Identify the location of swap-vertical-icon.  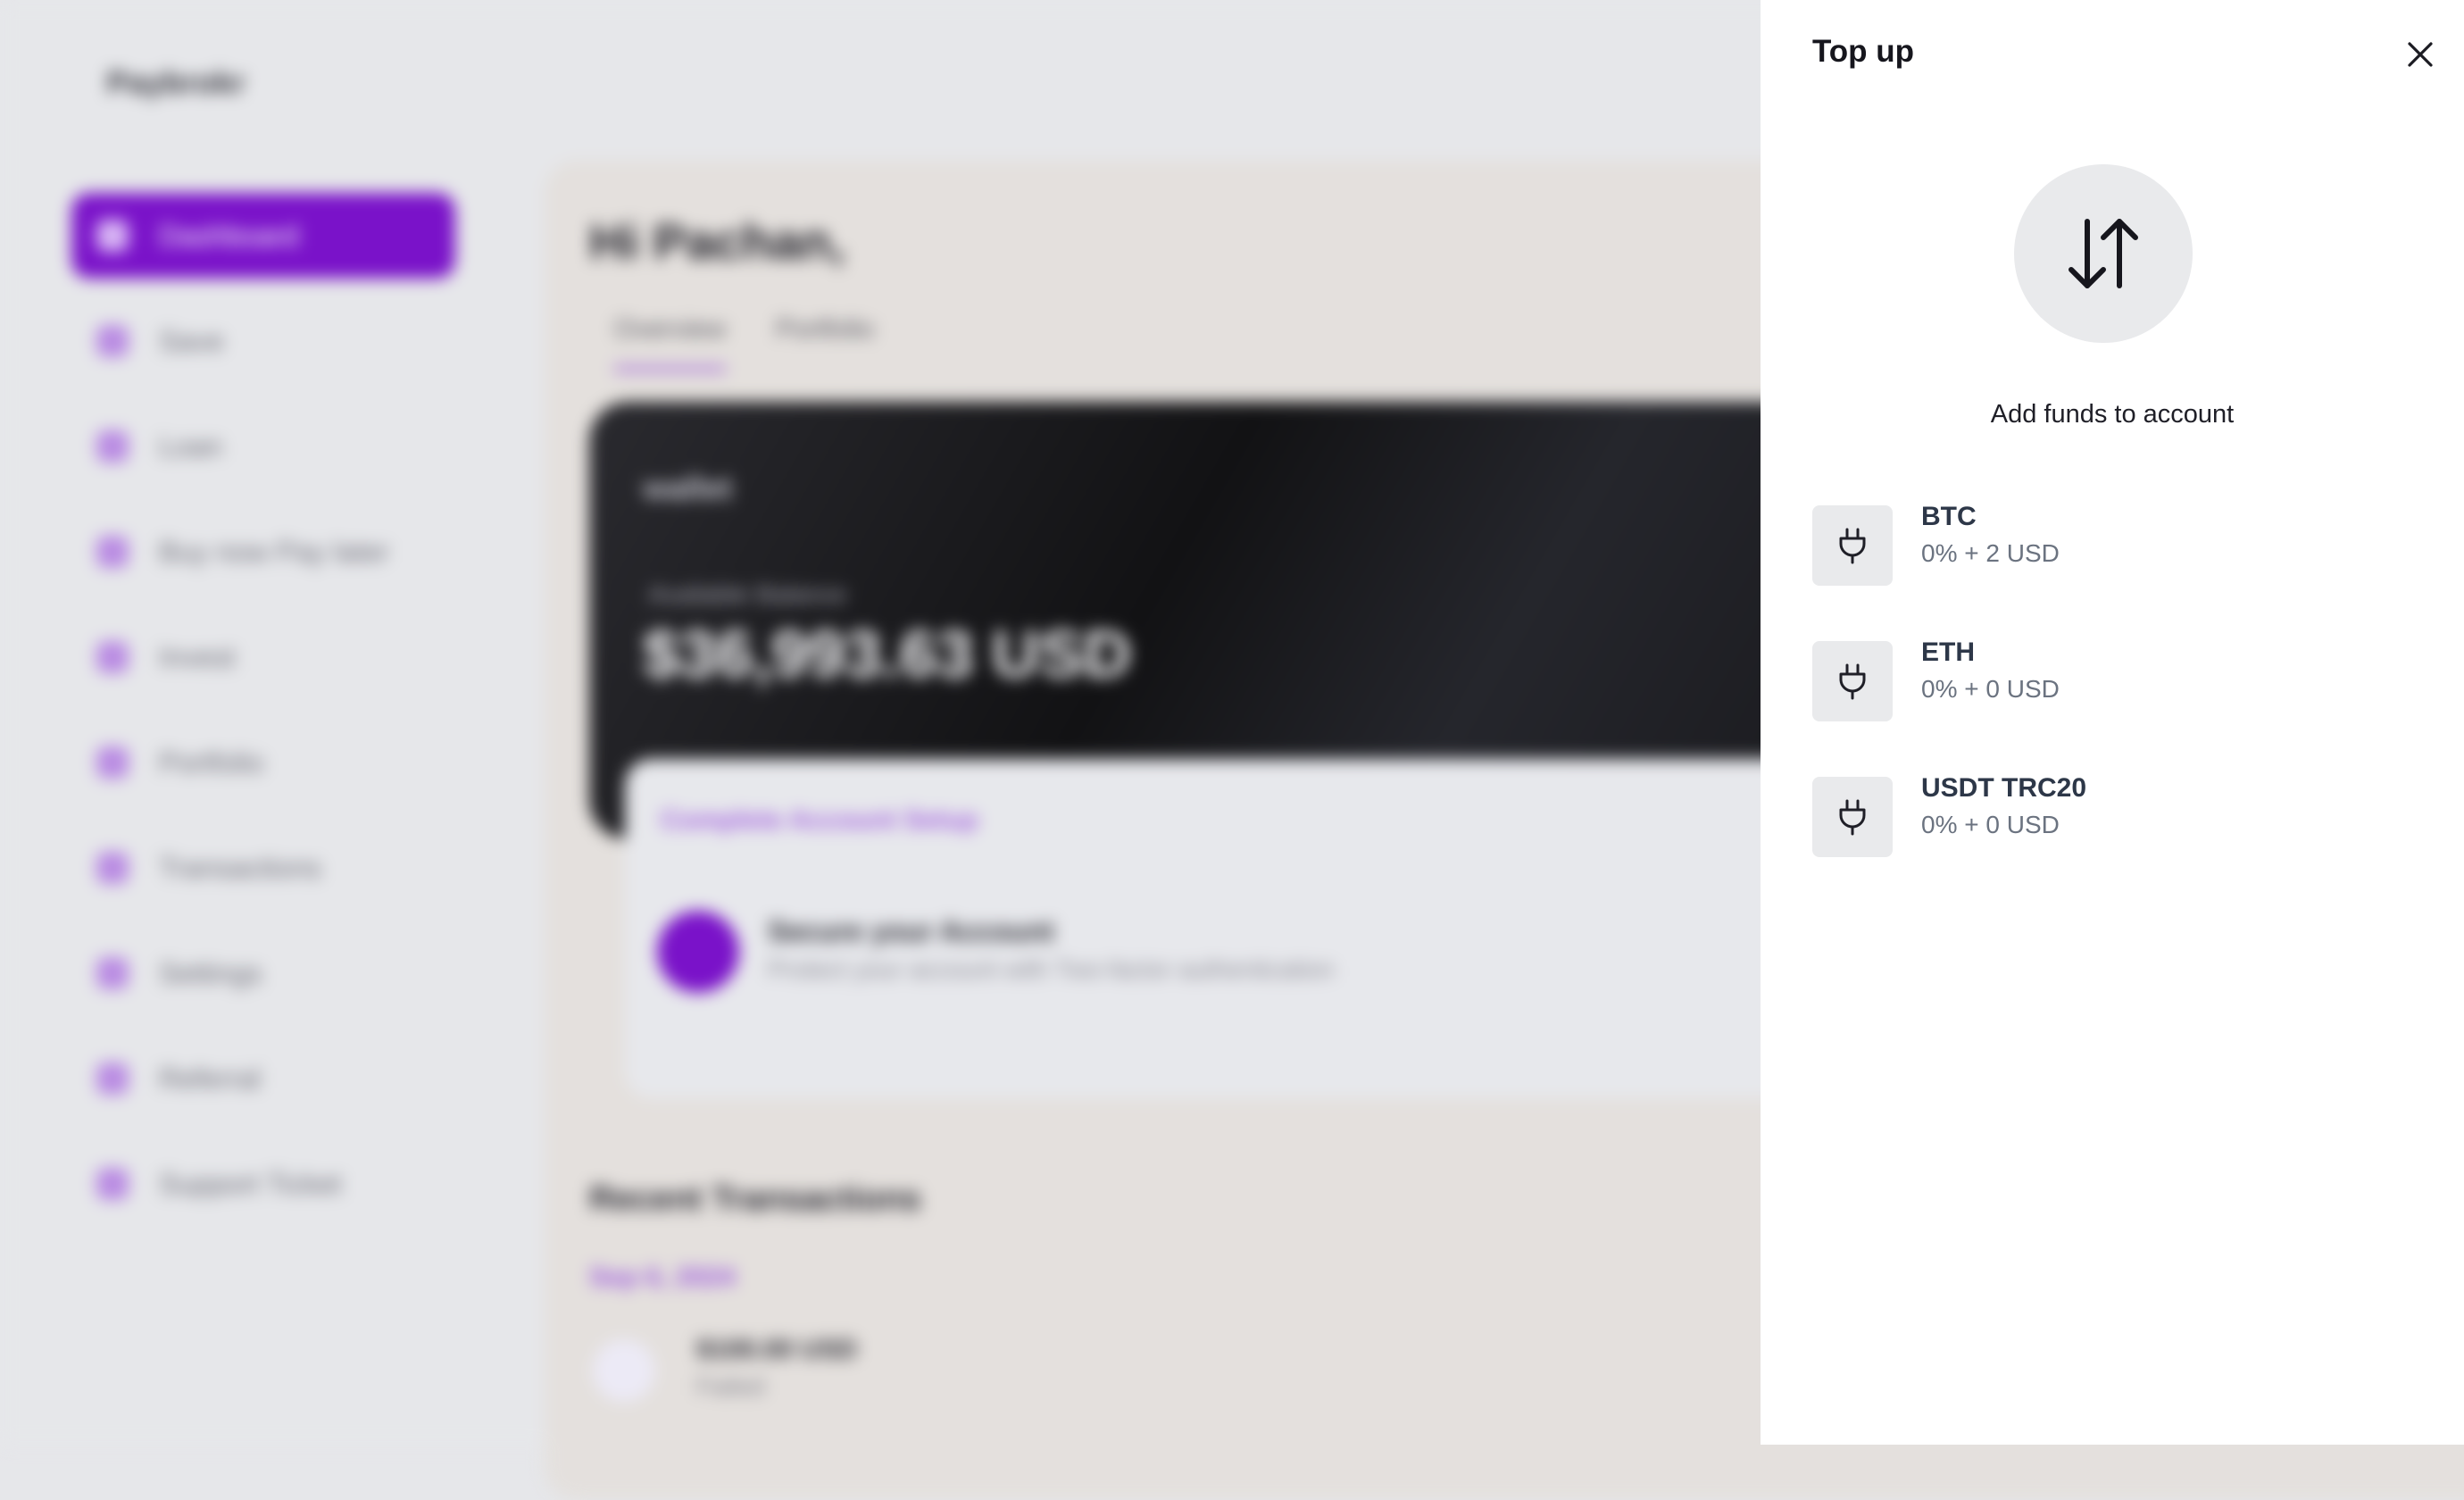
(2103, 254).